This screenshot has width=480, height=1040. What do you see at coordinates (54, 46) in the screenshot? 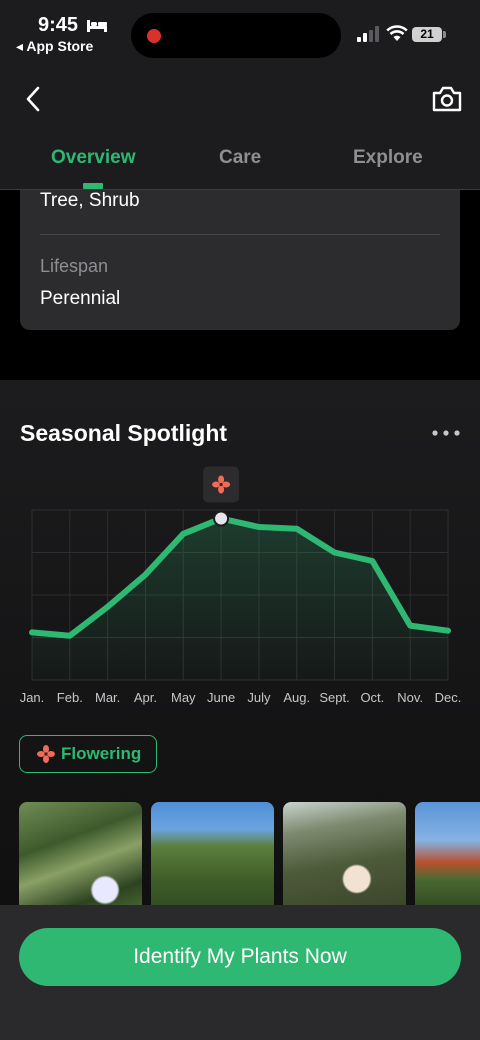
I see `back-to-app-store: ◂ App Store` at bounding box center [54, 46].